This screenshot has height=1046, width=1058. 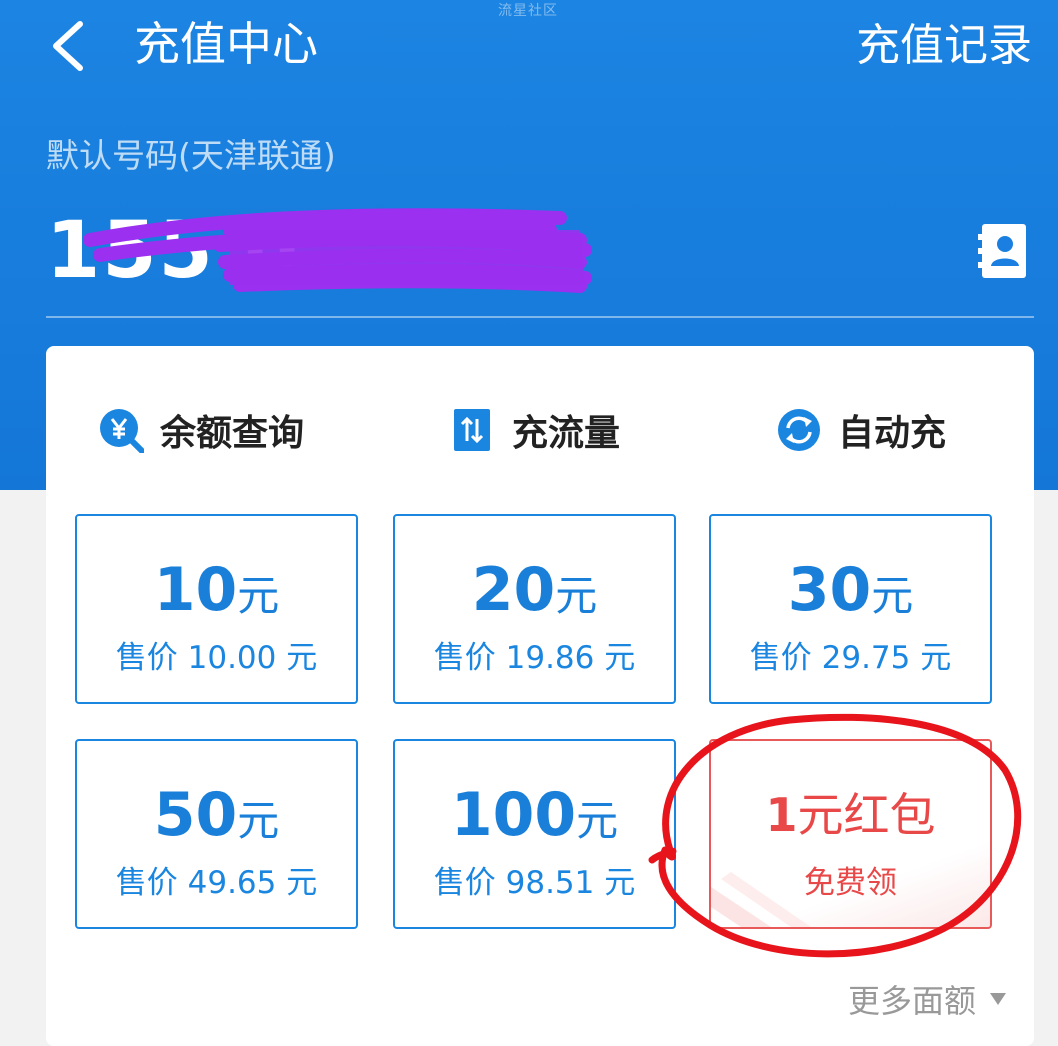 I want to click on yuan-search-icon, so click(x=122, y=431).